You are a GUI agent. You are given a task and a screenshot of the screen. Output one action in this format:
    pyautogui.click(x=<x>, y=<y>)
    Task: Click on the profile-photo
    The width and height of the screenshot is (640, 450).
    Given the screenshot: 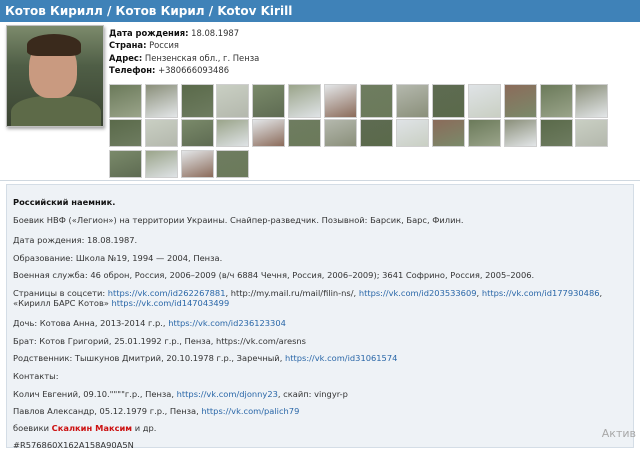 What is the action you would take?
    pyautogui.click(x=55, y=76)
    